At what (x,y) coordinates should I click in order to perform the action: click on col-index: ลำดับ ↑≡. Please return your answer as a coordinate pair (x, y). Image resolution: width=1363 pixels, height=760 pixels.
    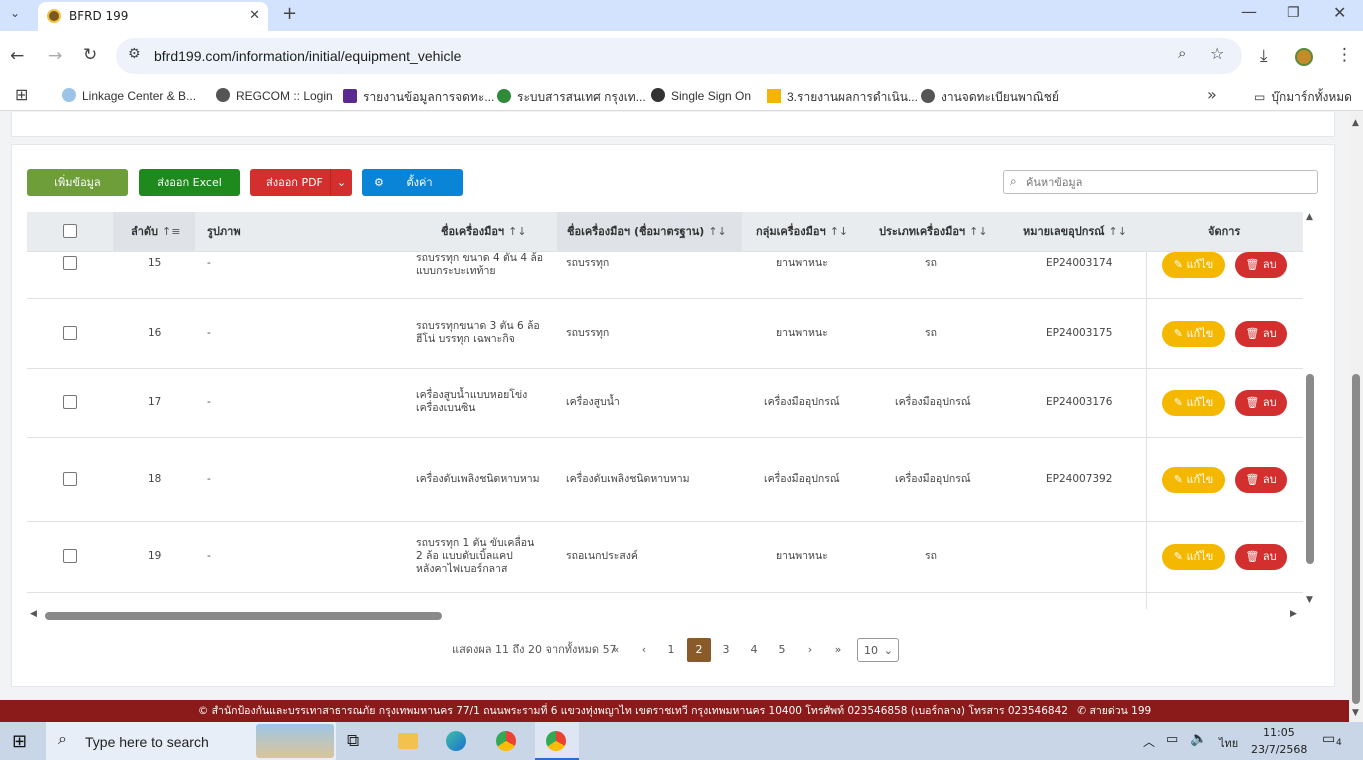
    Looking at the image, I should click on (154, 232).